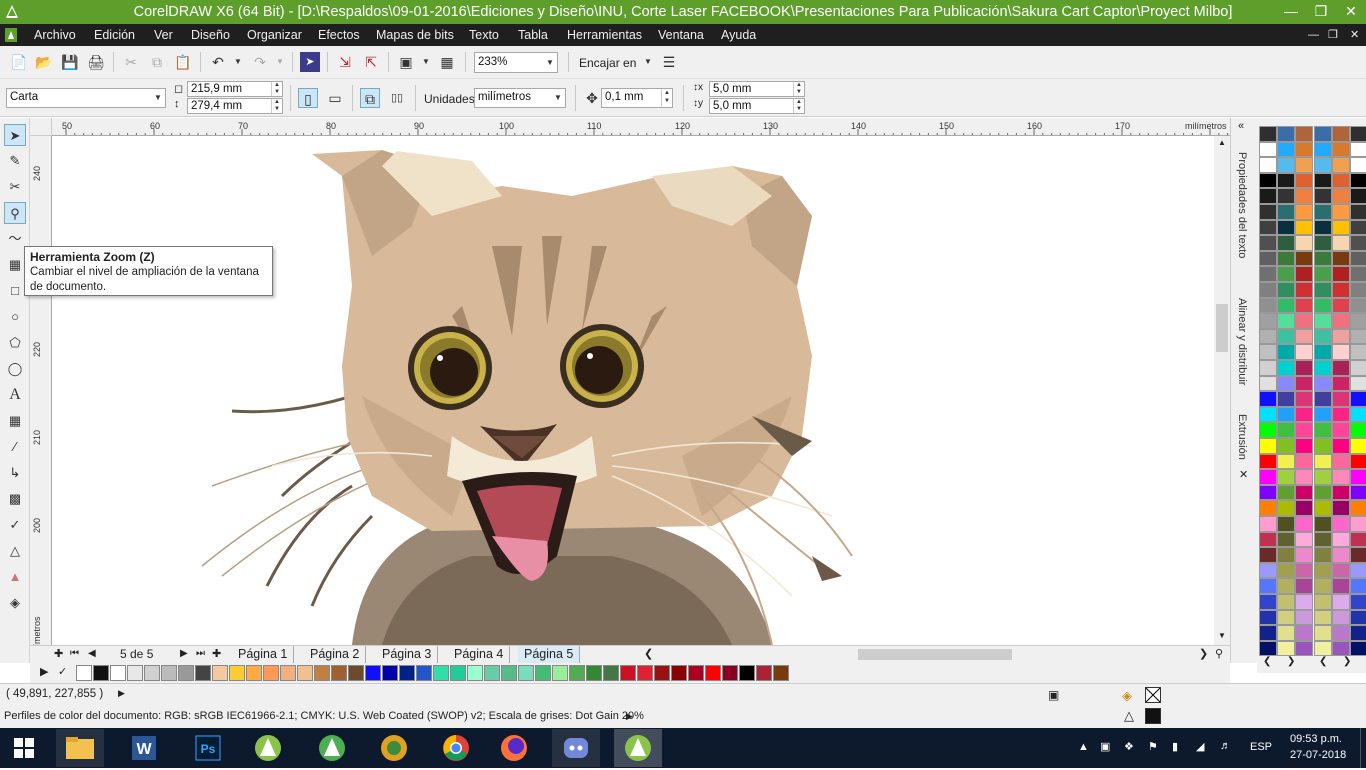  Describe the element at coordinates (121, 693) in the screenshot. I see `expand-status-icon: ▶` at that location.